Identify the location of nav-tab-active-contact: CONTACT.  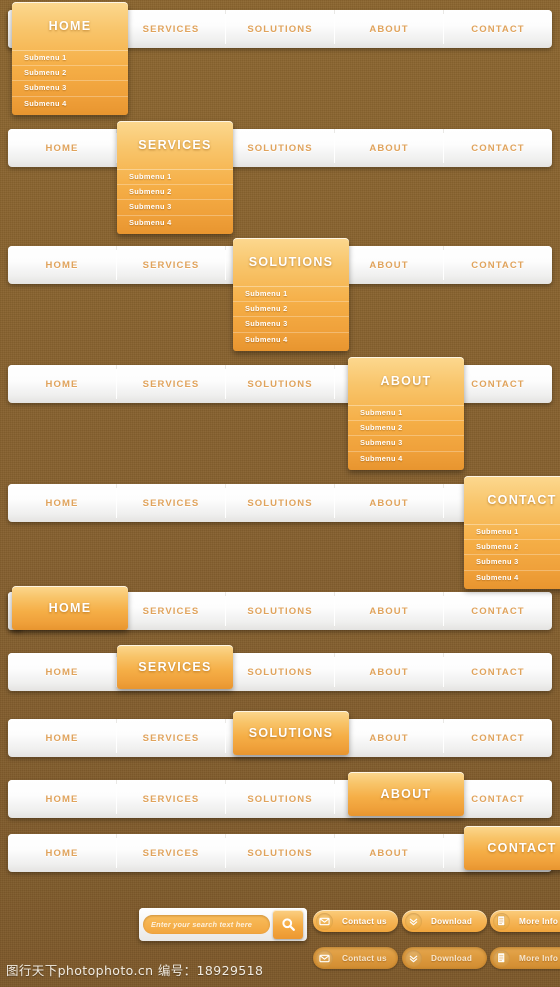
(512, 848).